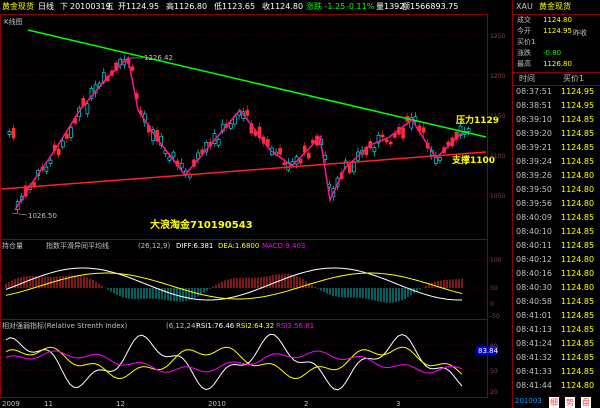 Image resolution: width=600 pixels, height=408 pixels. Describe the element at coordinates (556, 218) in the screenshot. I see `tick-row: 08:40:09 1124.85` at that location.